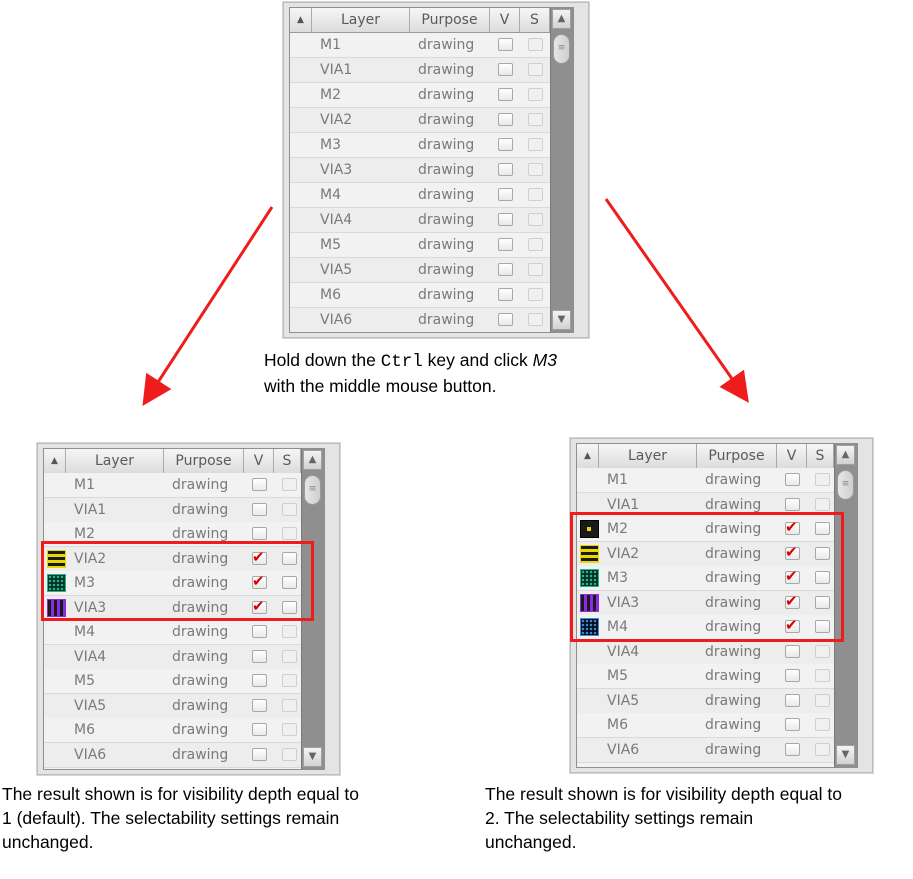  I want to click on layer-row: M3 drawing, so click(420, 145).